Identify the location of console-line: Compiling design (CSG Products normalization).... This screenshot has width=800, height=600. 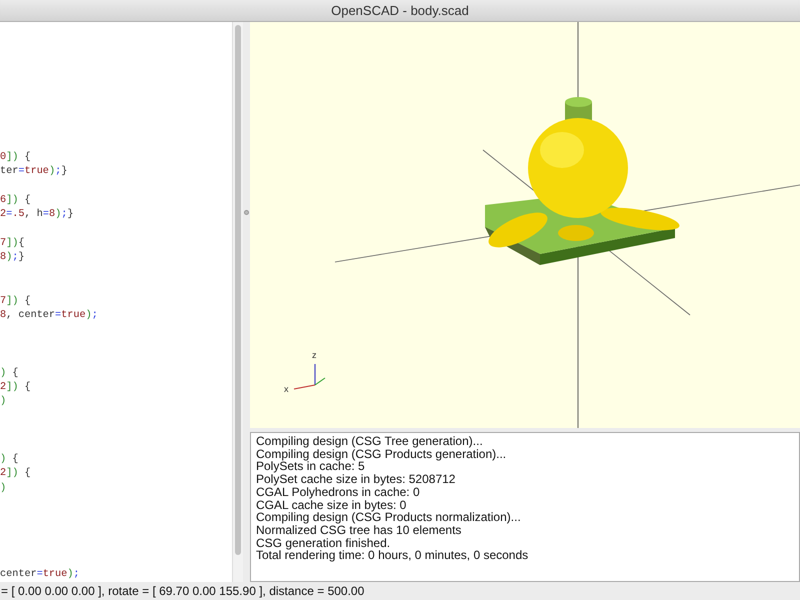
(389, 517).